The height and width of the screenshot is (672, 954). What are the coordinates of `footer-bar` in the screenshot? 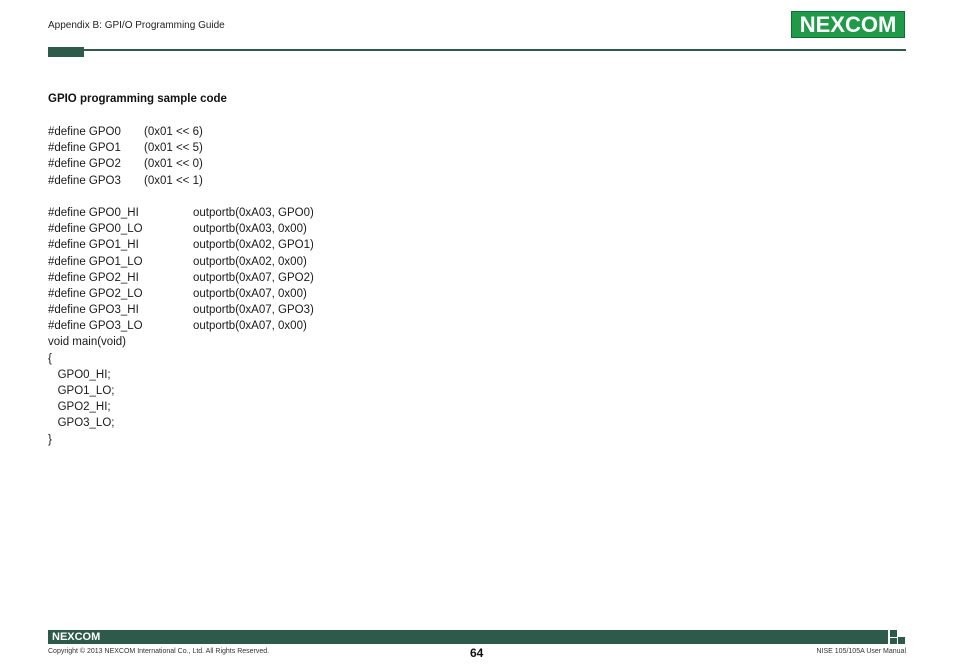 It's located at (468, 637).